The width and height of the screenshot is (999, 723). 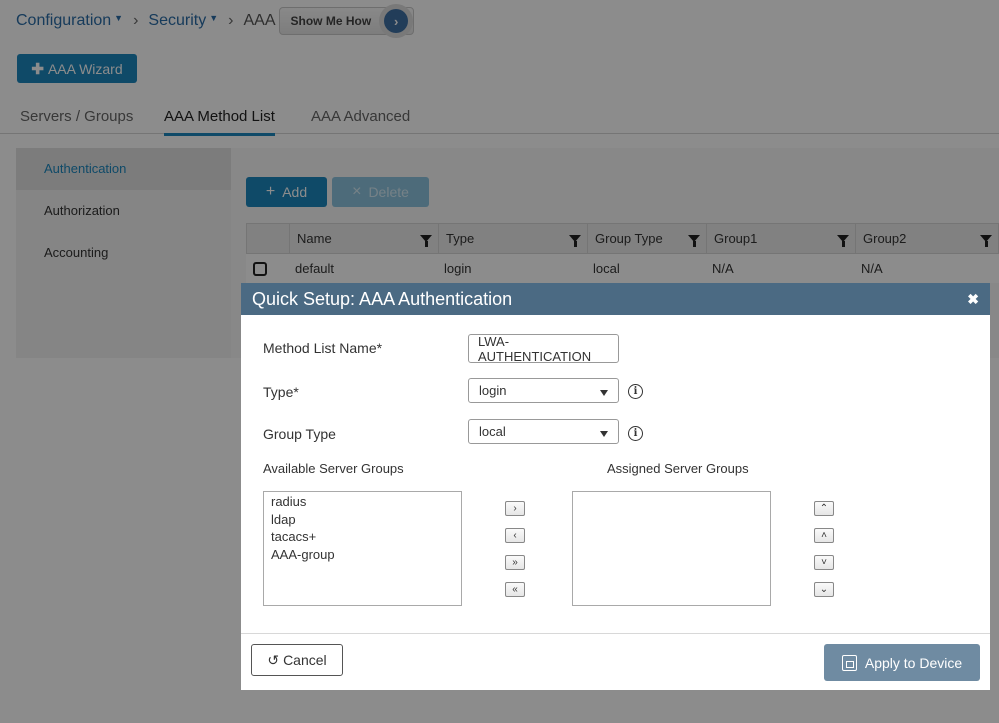 I want to click on group-type-label: Group Type, so click(x=299, y=434).